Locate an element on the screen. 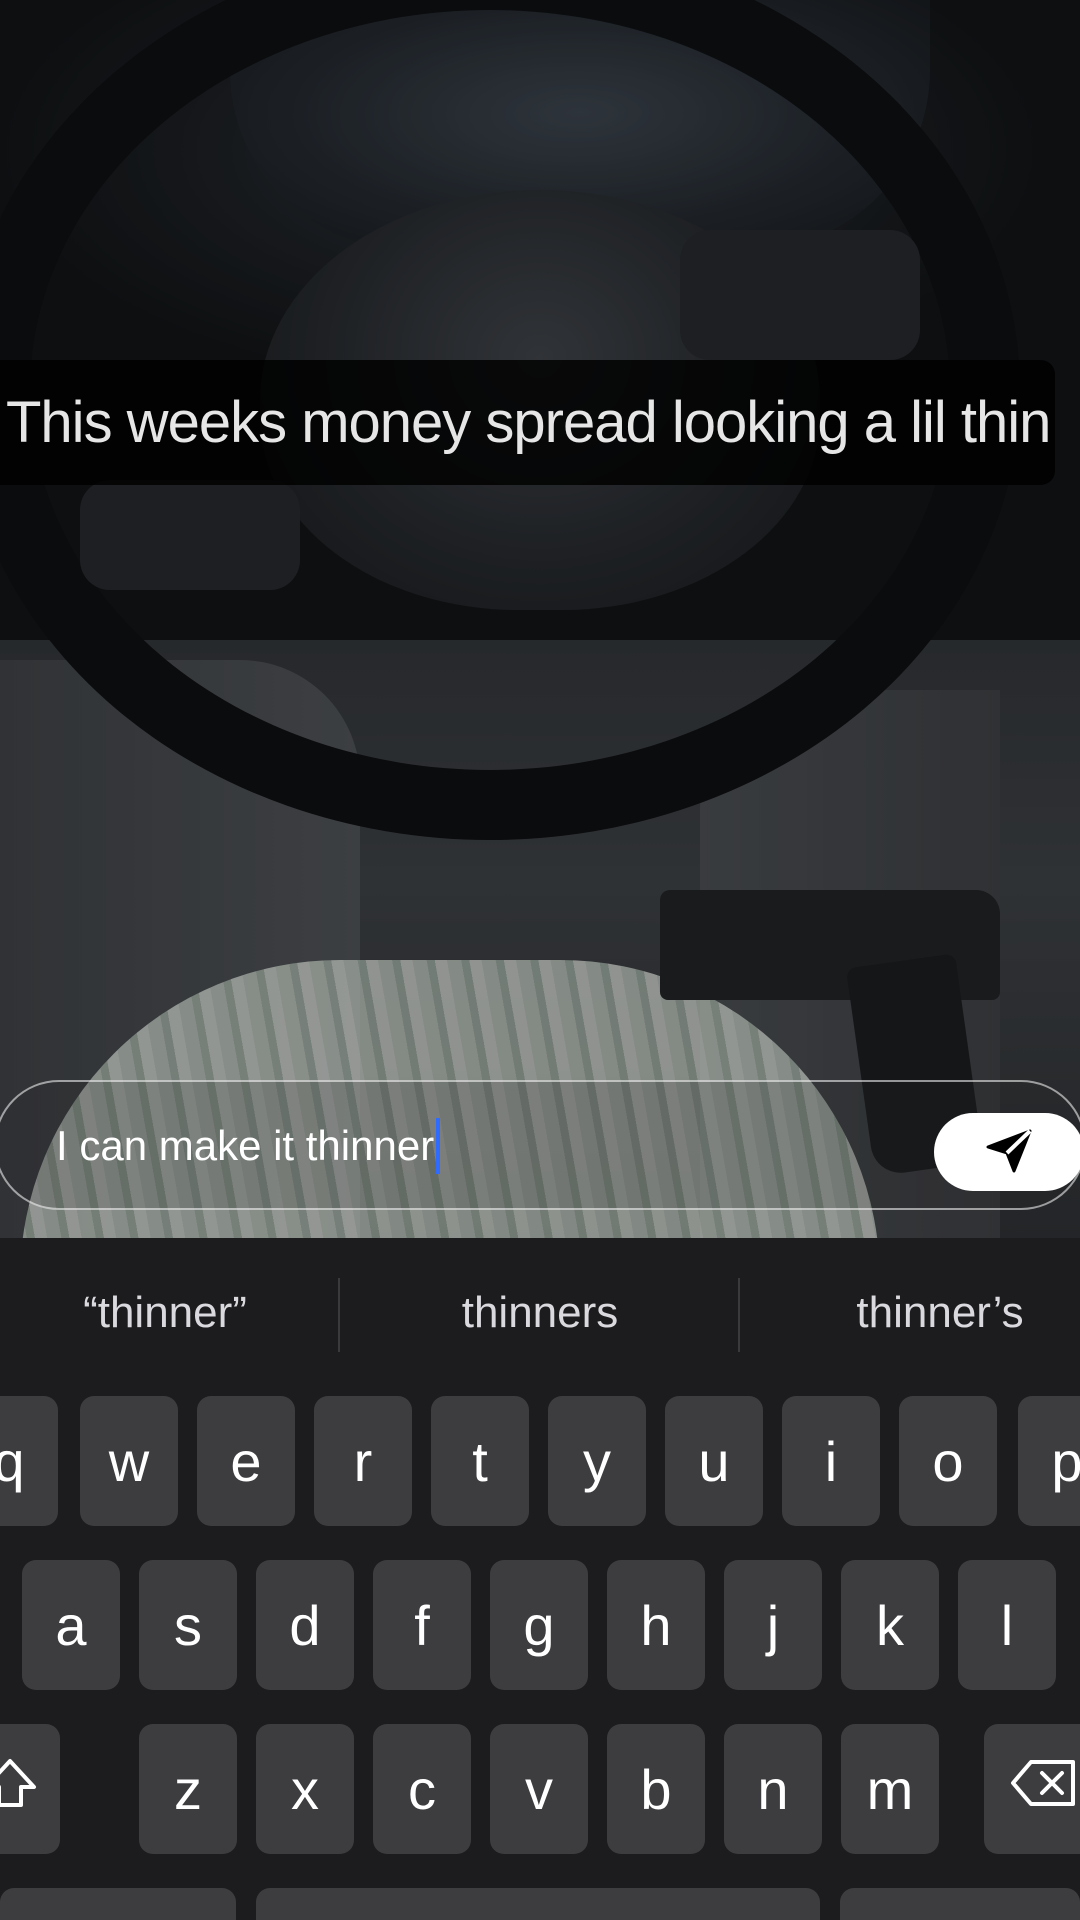 The image size is (1080, 1920). suggestion-divider is located at coordinates (739, 1315).